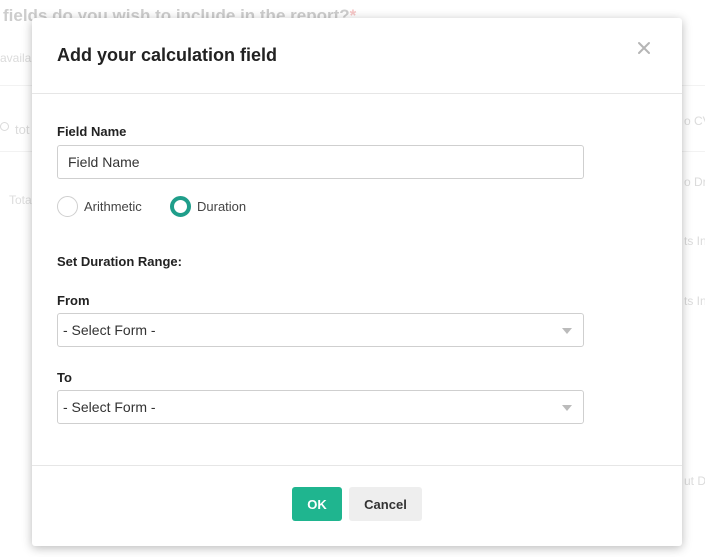 The image size is (705, 557). What do you see at coordinates (109, 330) in the screenshot?
I see `from-select-value: - Select Form -` at bounding box center [109, 330].